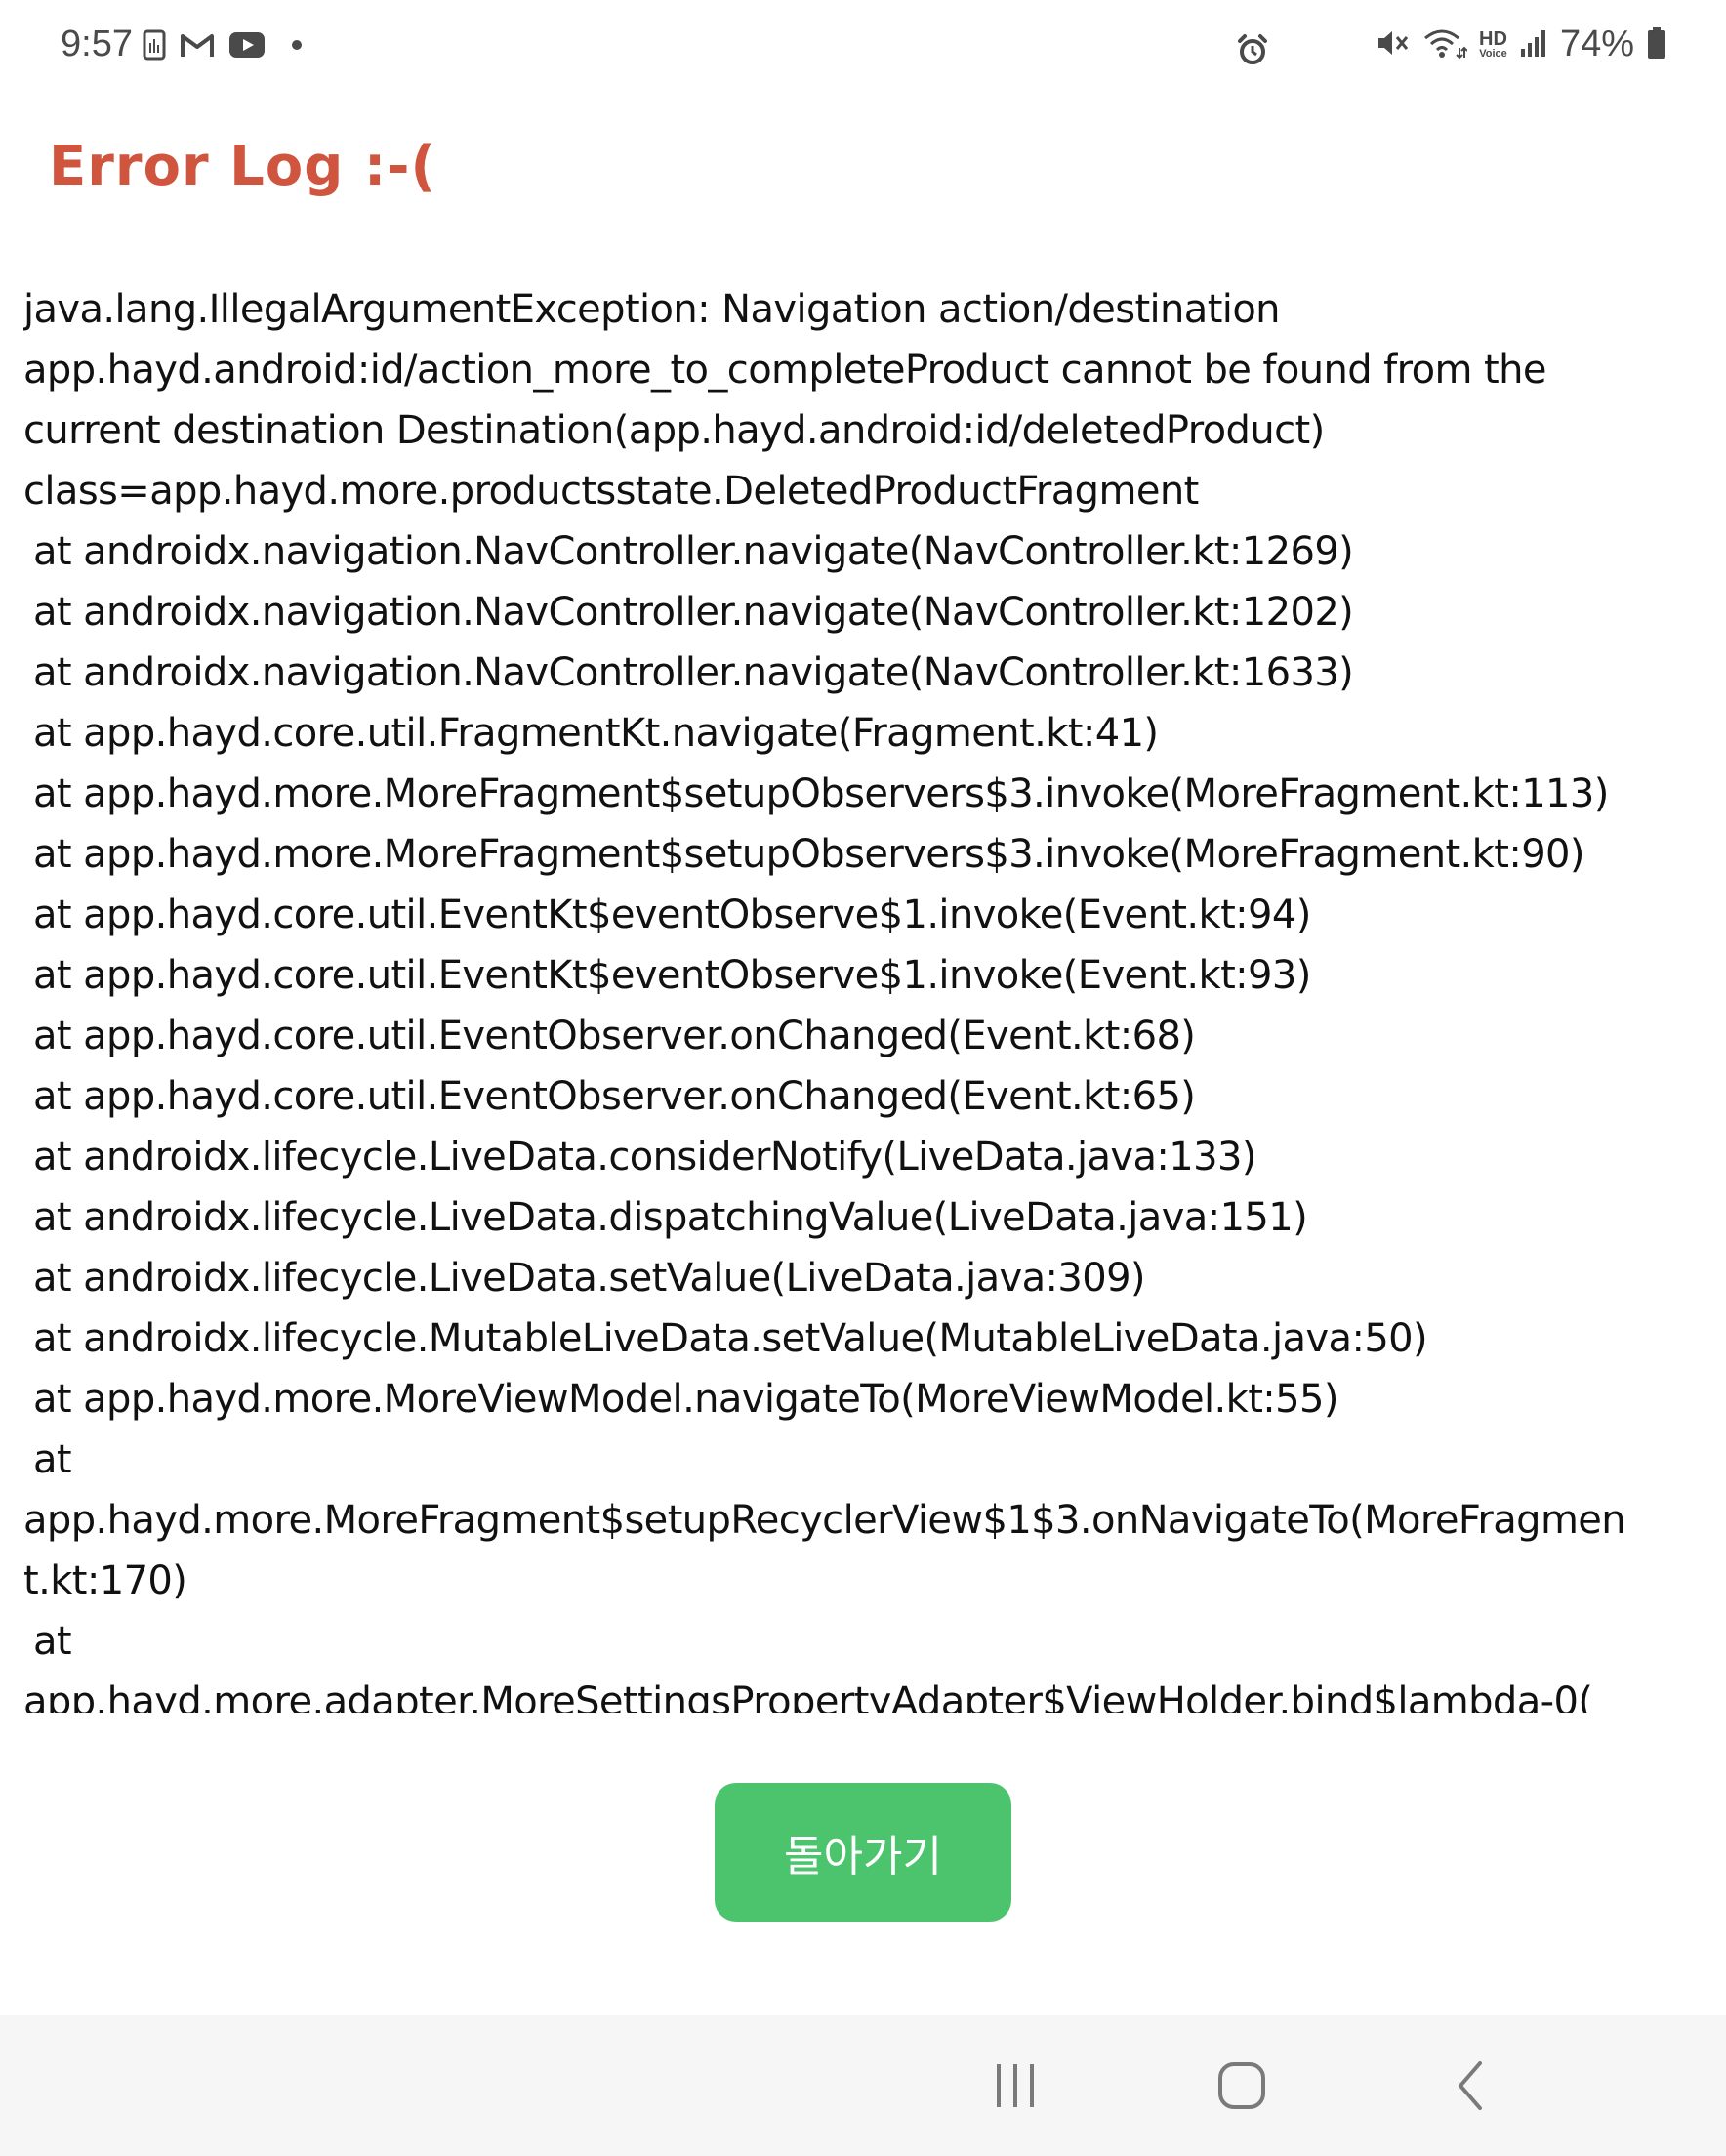  I want to click on status-bar: 9:57 HD Voice 74%, so click(863, 51).